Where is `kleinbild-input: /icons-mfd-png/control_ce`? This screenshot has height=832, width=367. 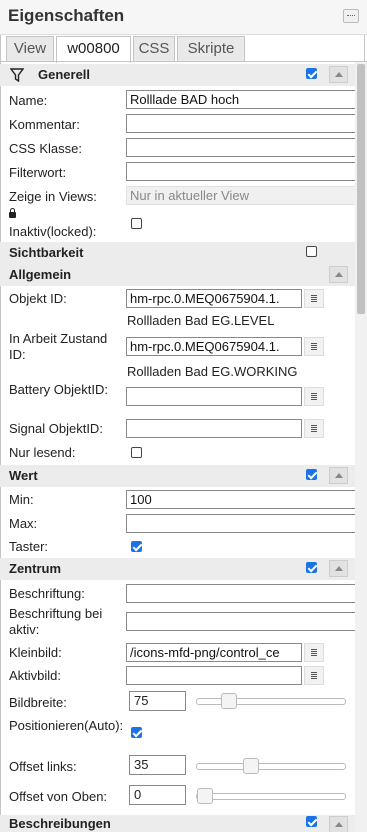
kleinbild-input: /icons-mfd-png/control_ce is located at coordinates (214, 652).